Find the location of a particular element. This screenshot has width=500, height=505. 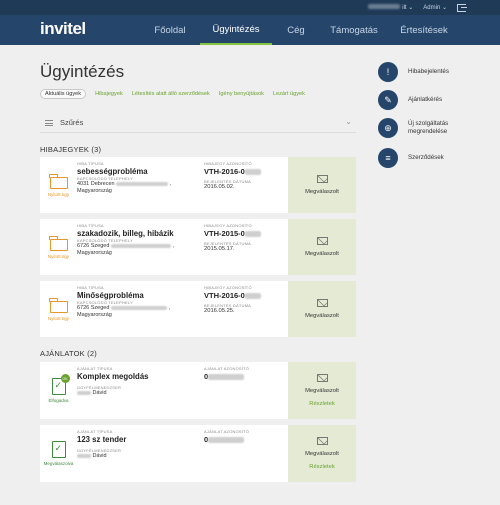

contract-icon: ≡ is located at coordinates (388, 158).